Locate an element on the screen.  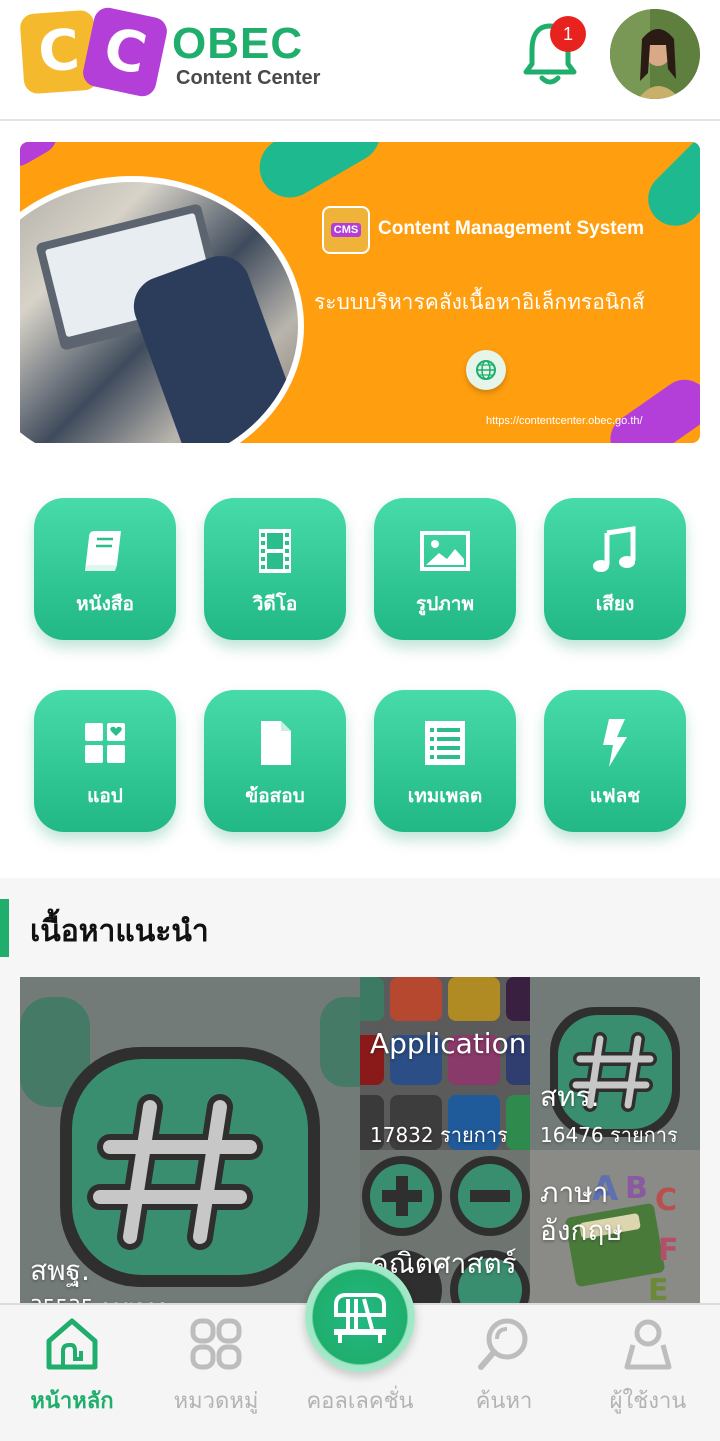
section-accent-bar is located at coordinates (4, 928).